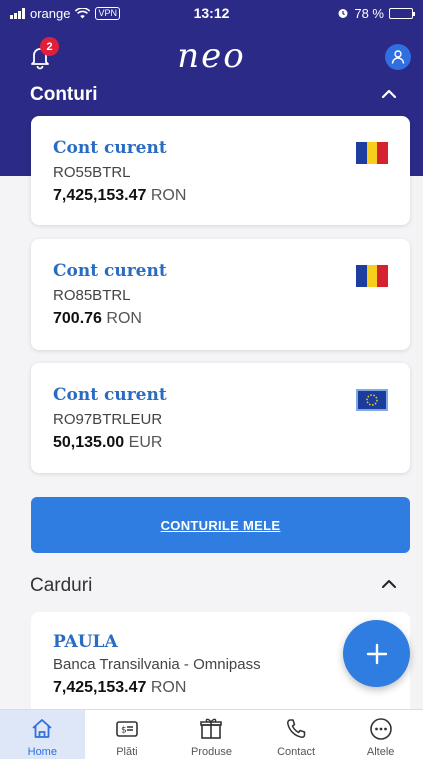  I want to click on plus-icon, so click(376, 653).